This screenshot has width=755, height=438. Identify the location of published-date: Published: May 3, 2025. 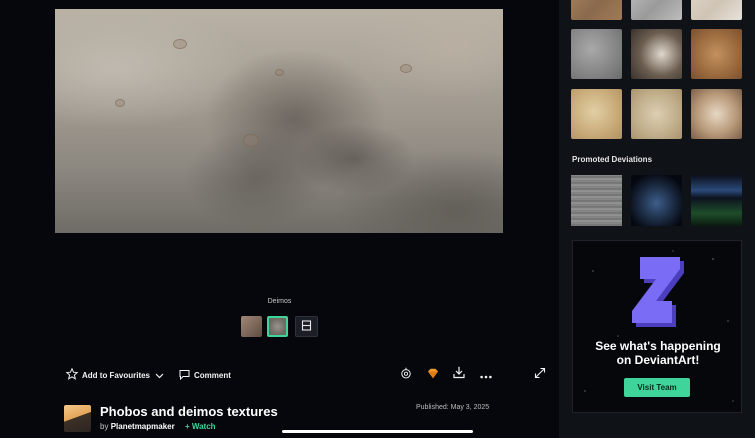
(453, 407).